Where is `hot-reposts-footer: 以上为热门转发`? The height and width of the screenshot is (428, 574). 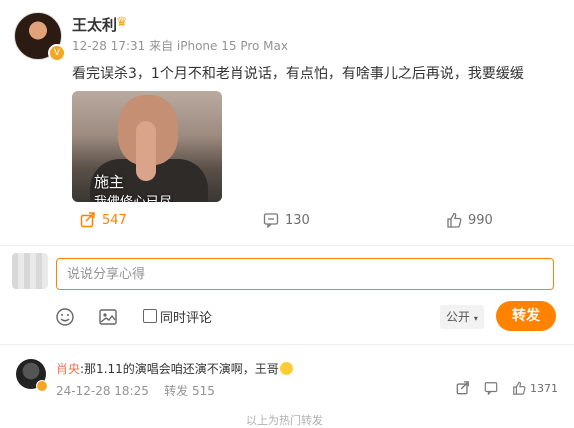
hot-reposts-footer: 以上为热门转发 is located at coordinates (284, 420).